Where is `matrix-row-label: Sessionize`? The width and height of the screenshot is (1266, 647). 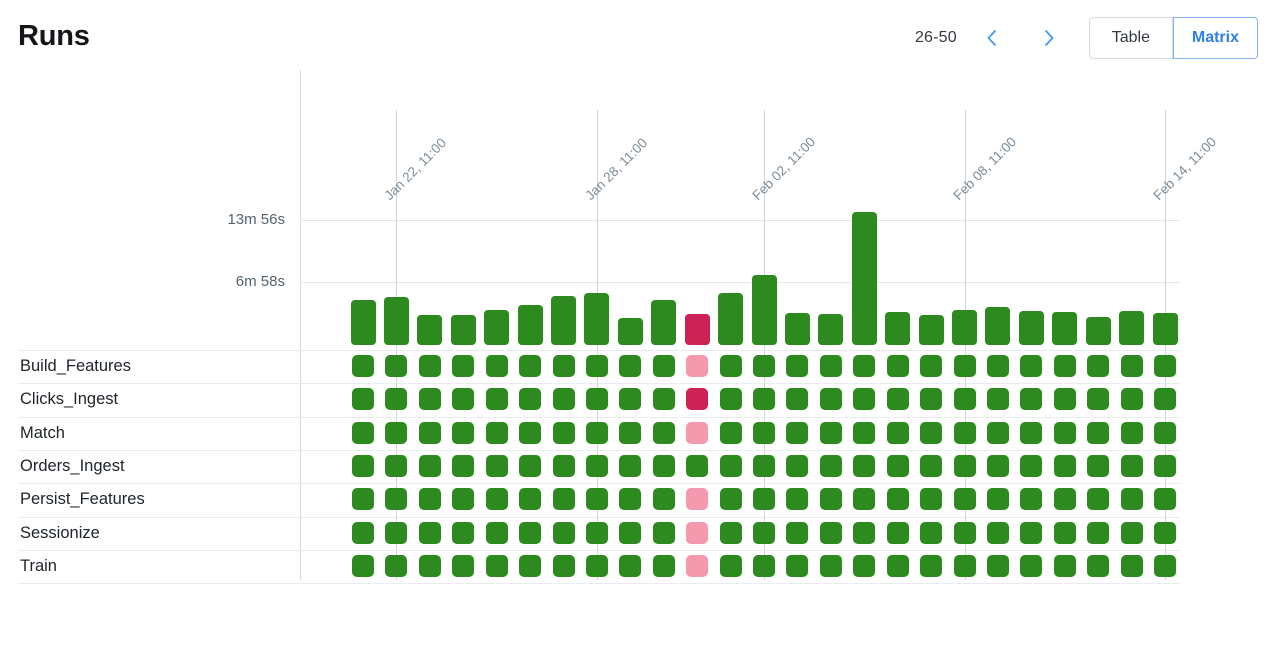 matrix-row-label: Sessionize is located at coordinates (60, 533).